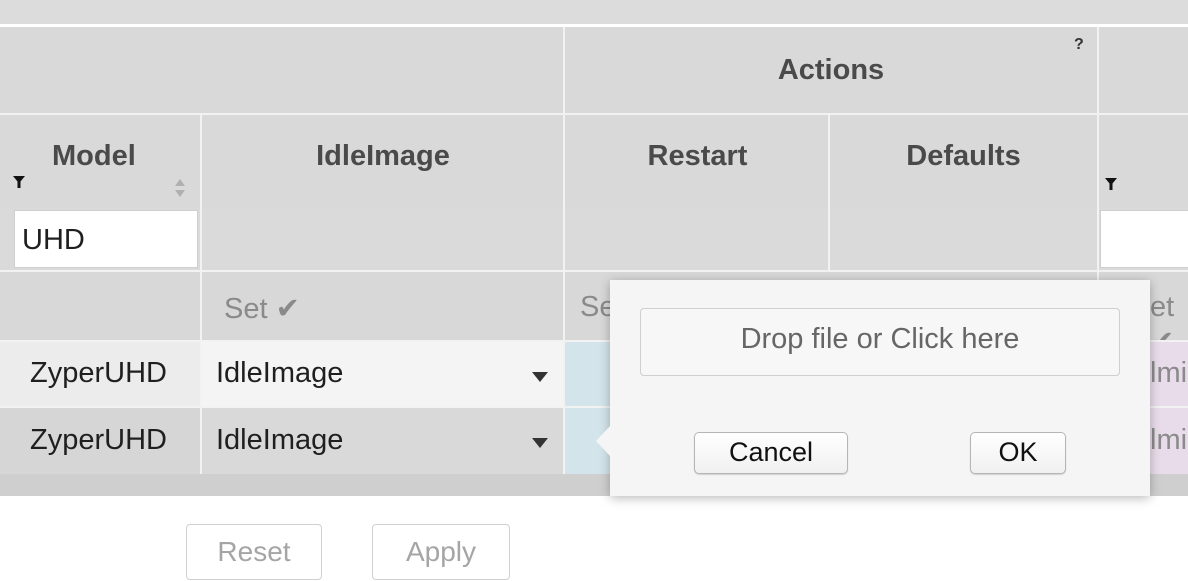 The image size is (1188, 581). What do you see at coordinates (254, 552) in the screenshot?
I see `reset-button: Reset` at bounding box center [254, 552].